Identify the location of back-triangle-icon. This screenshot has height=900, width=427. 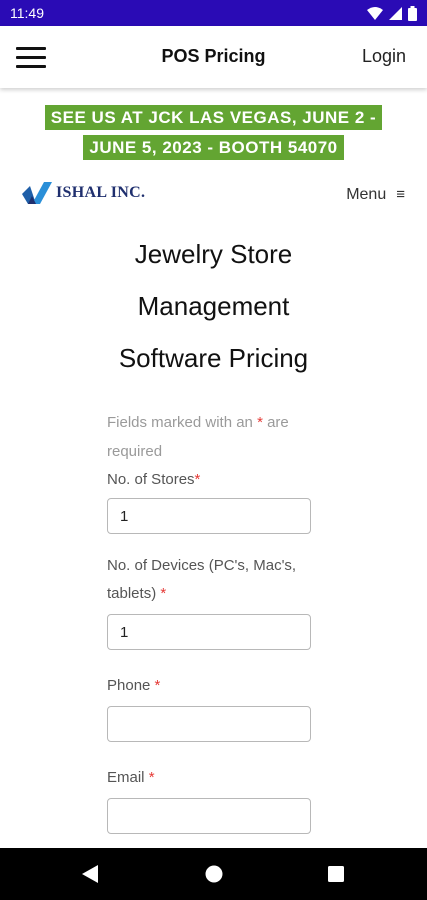
(90, 874).